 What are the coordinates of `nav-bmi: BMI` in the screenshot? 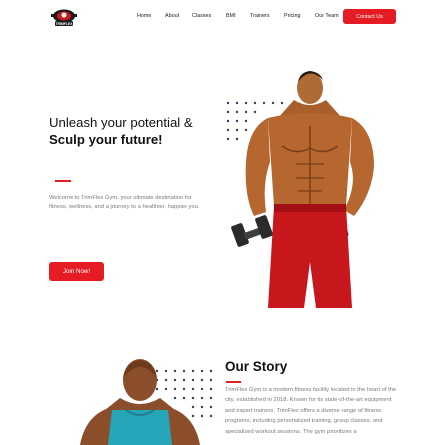 It's located at (231, 16).